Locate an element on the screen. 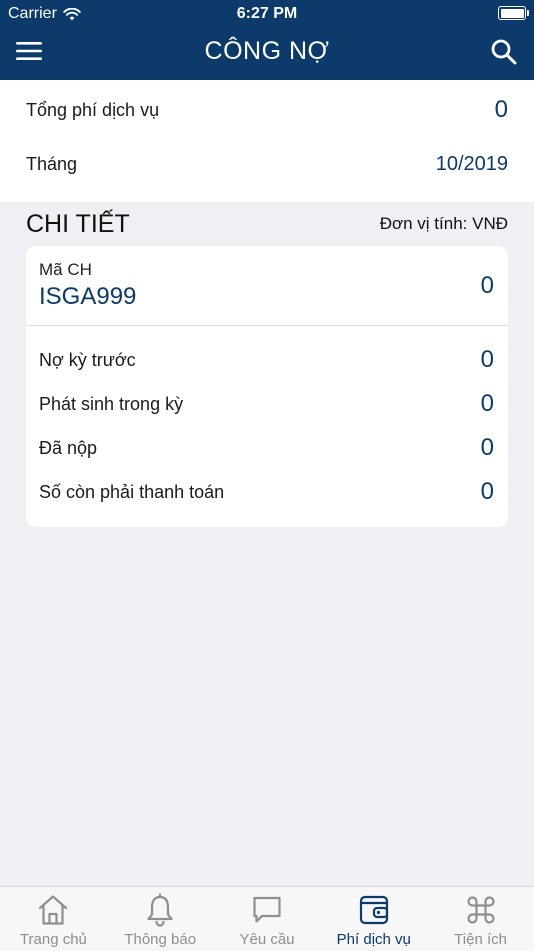 The image size is (534, 951). unit-code-amount: 0 is located at coordinates (487, 285).